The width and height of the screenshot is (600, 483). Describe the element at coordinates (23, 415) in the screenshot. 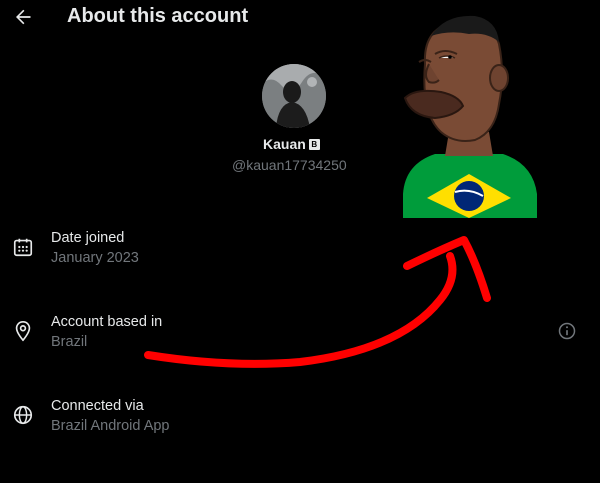

I see `globe-icon` at that location.